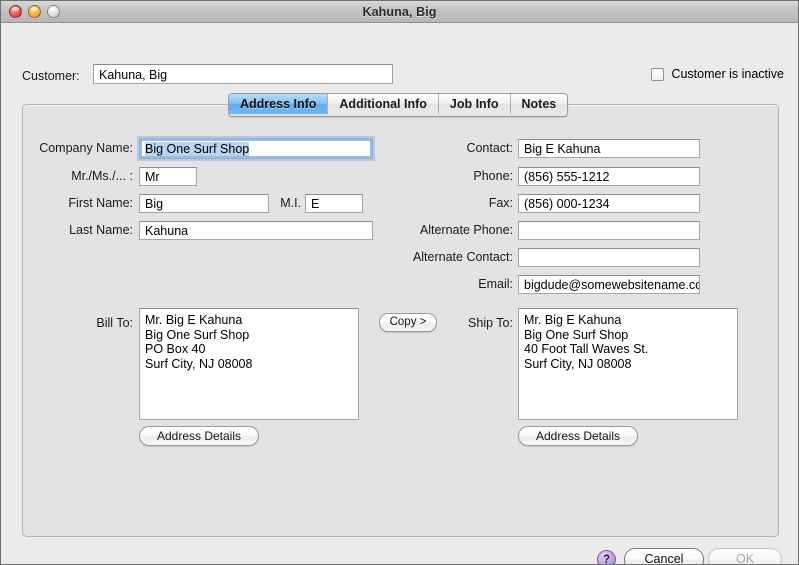 The height and width of the screenshot is (565, 799). I want to click on contact-input: Big E Kahuna, so click(609, 148).